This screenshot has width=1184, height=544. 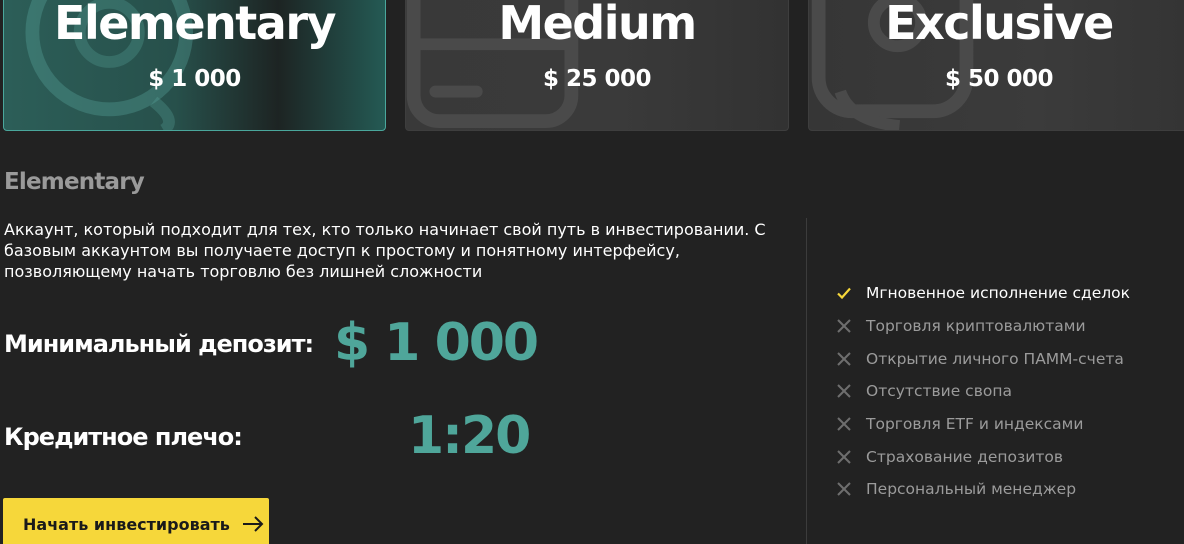 I want to click on feature-item: Страхование депозитов, so click(x=983, y=456).